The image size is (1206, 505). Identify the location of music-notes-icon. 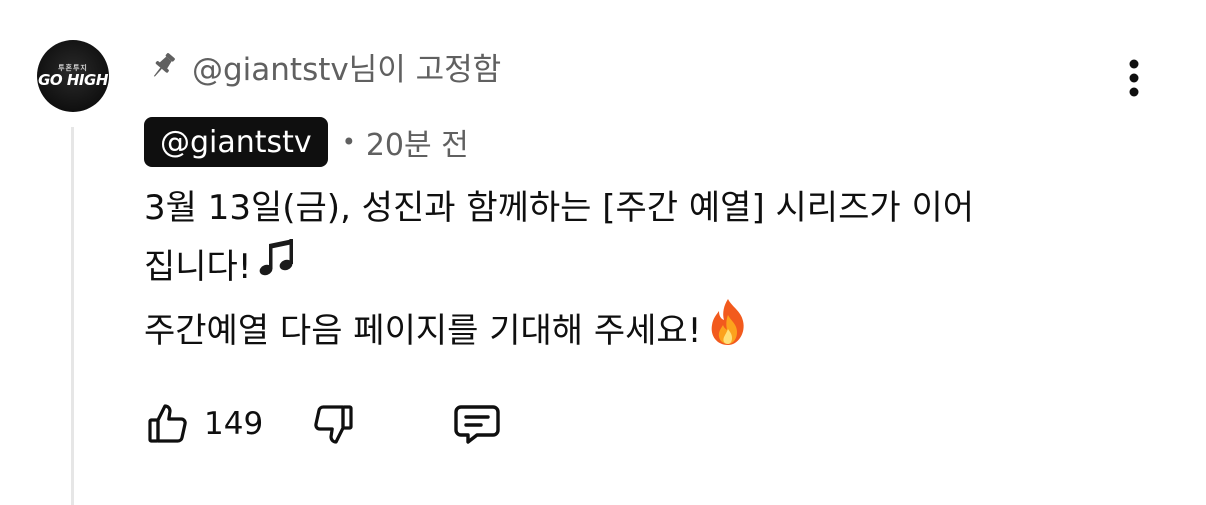
(277, 266).